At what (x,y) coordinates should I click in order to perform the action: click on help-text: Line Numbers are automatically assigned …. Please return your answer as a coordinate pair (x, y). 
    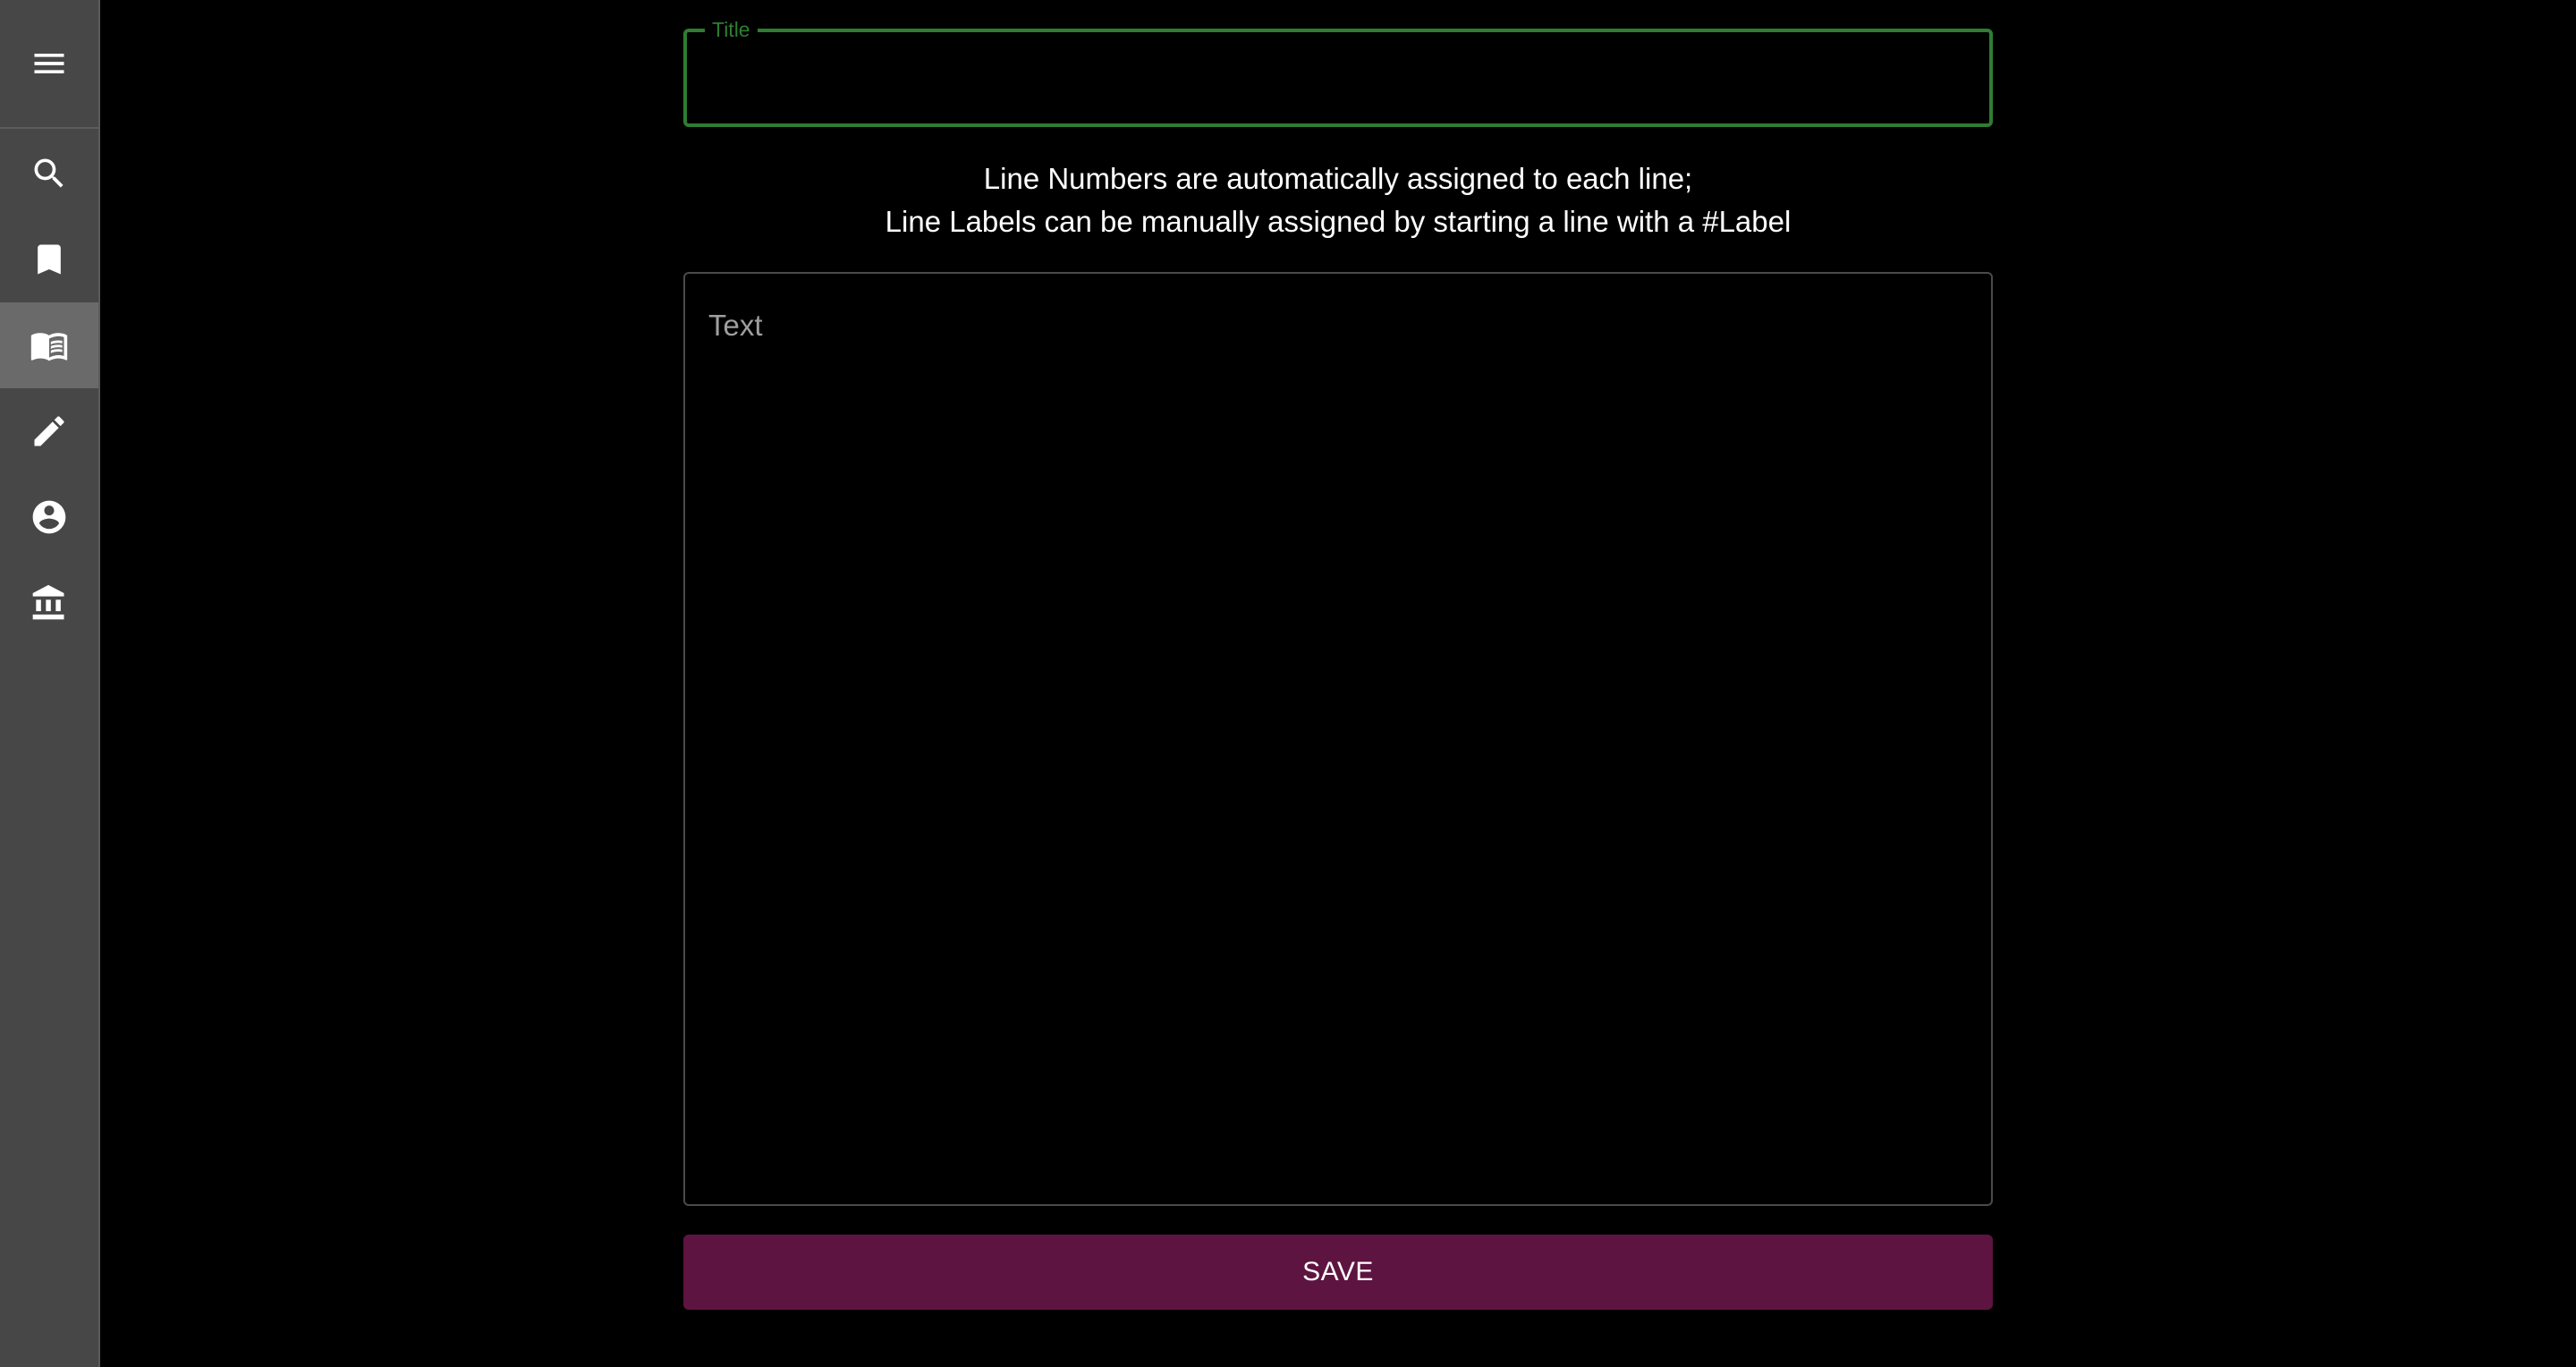
    Looking at the image, I should click on (1338, 200).